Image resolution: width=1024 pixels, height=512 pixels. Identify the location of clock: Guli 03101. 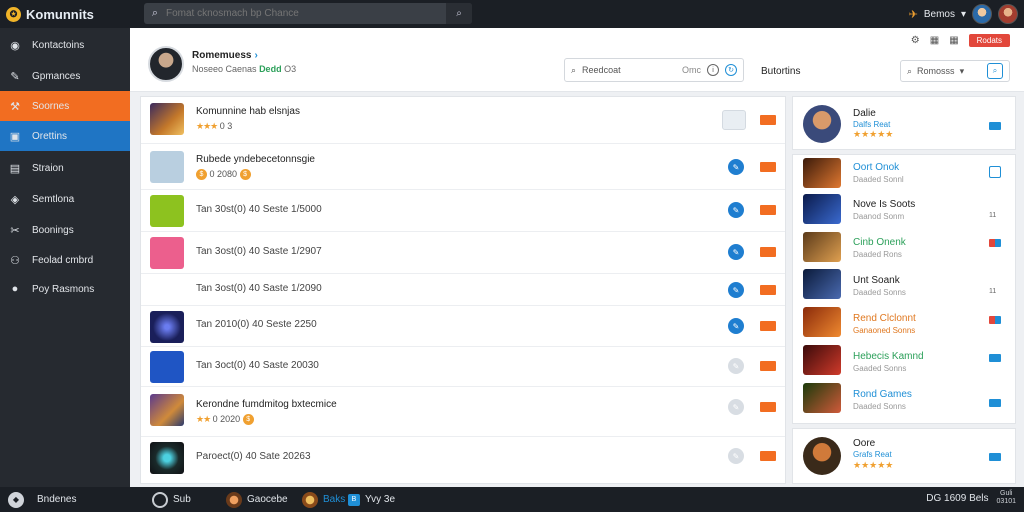
(1006, 498).